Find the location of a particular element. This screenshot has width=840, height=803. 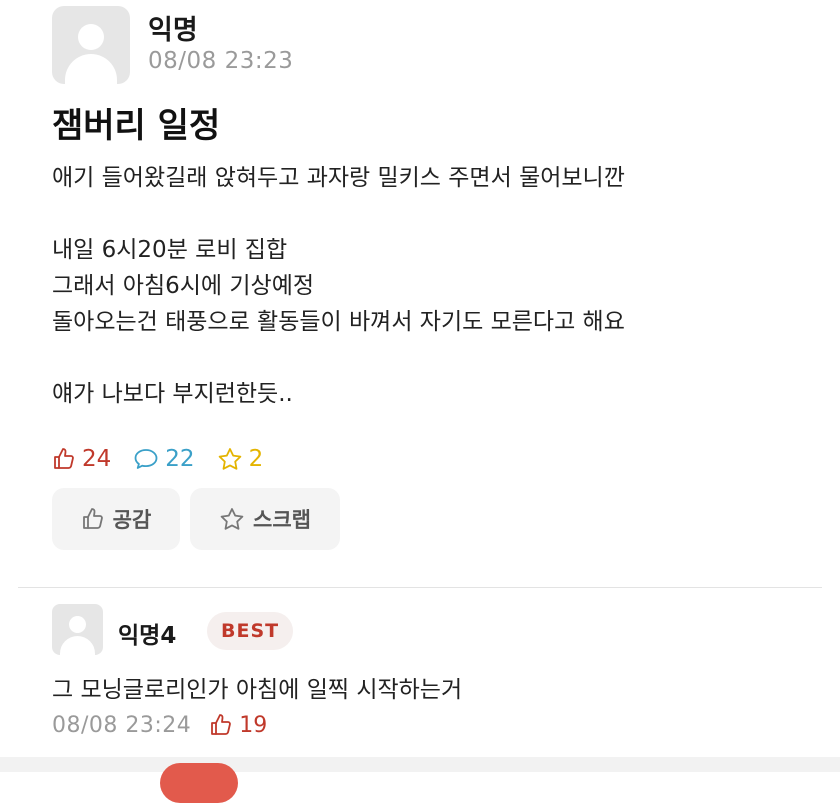

post-body-line: 얘가 나보다 부지런한듯.. is located at coordinates (172, 394).